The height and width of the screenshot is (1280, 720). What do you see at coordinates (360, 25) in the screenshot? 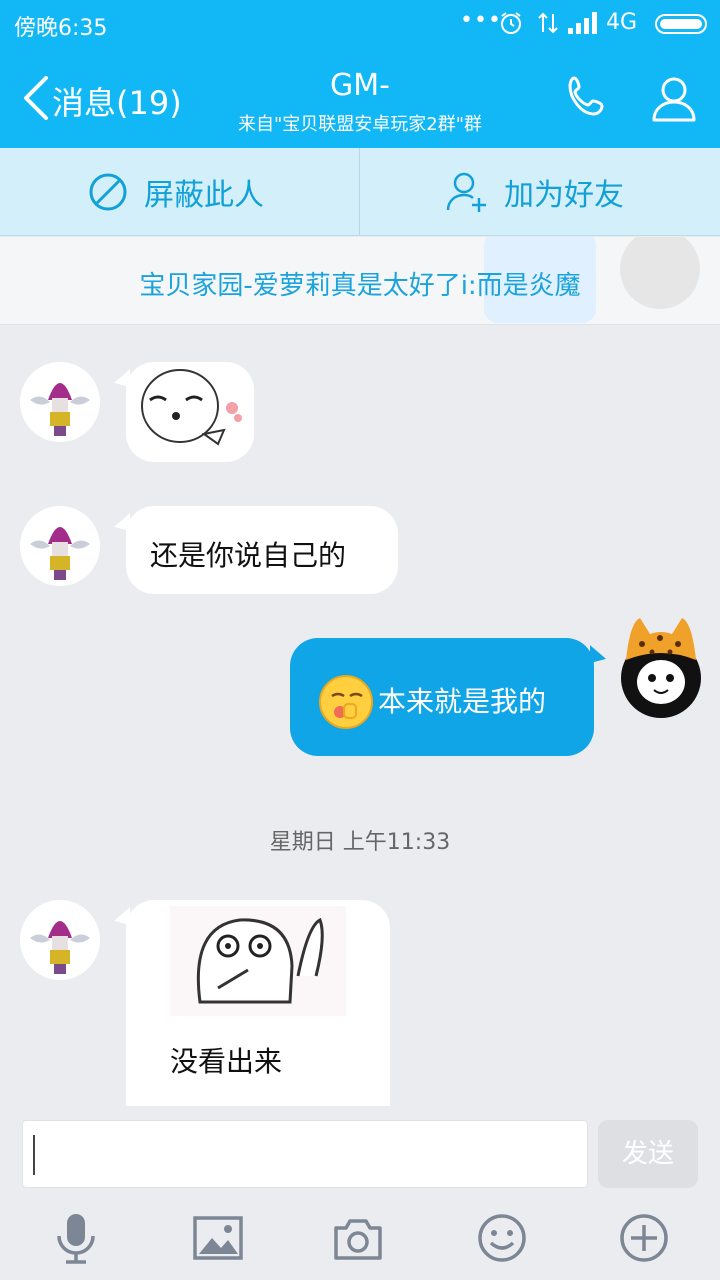
I see `status-bar: 傍晚6:35 ••• 4G` at bounding box center [360, 25].